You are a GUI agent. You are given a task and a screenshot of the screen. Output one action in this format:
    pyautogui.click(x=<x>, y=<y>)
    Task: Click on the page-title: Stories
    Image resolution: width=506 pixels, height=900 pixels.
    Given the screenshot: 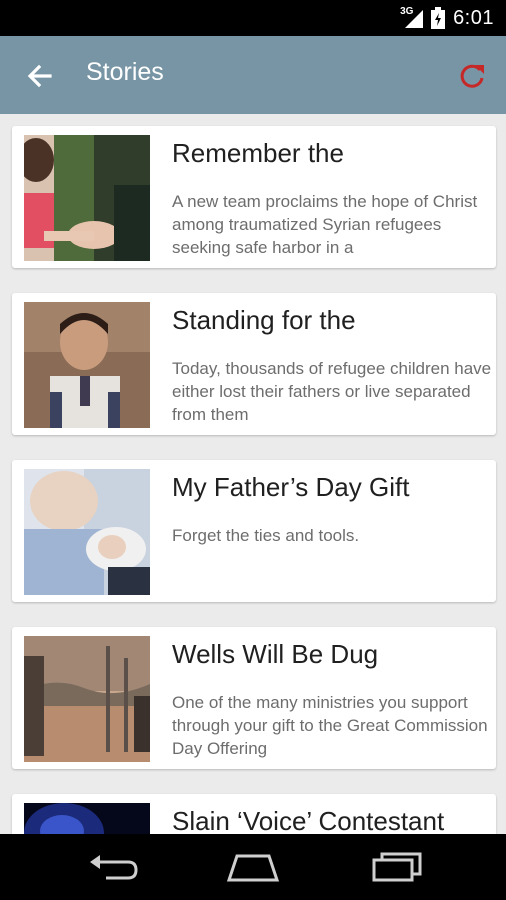 What is the action you would take?
    pyautogui.click(x=125, y=72)
    